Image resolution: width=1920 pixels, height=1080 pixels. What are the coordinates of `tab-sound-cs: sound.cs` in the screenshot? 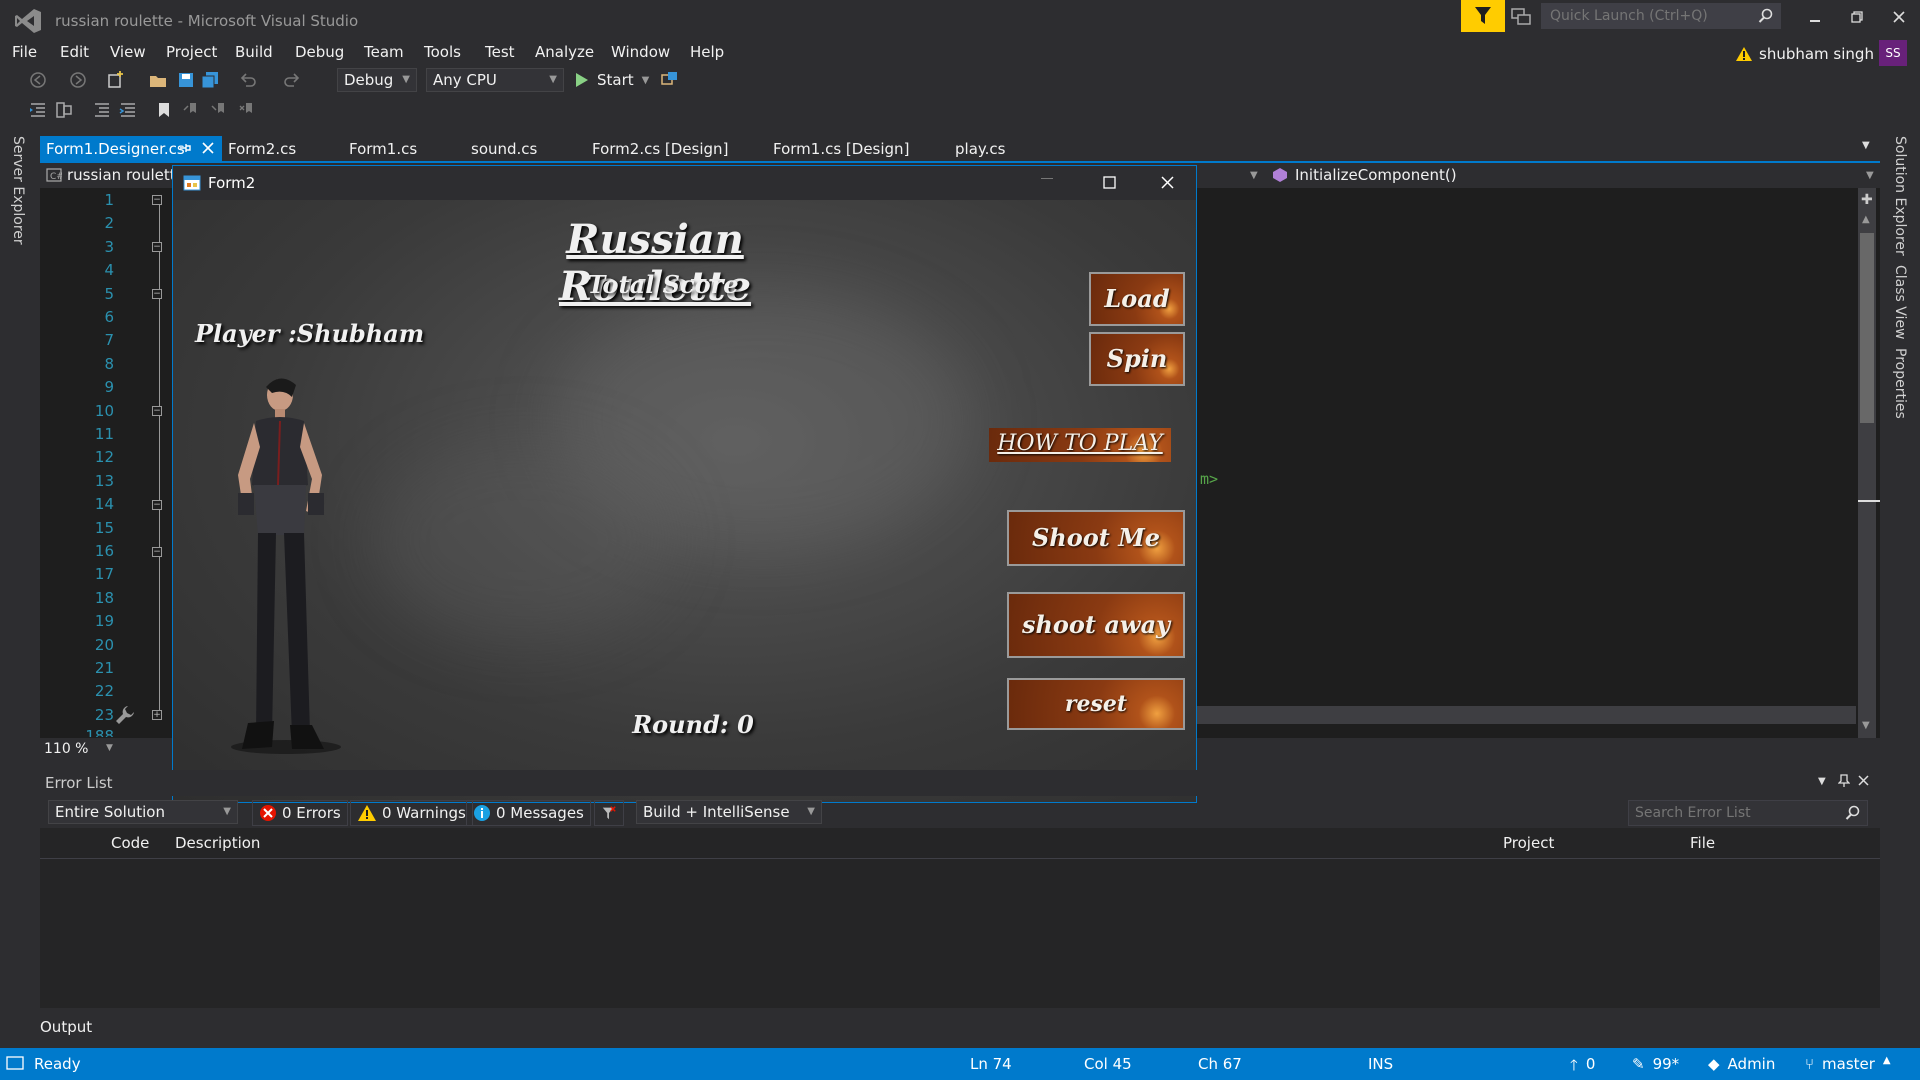 It's located at (504, 149).